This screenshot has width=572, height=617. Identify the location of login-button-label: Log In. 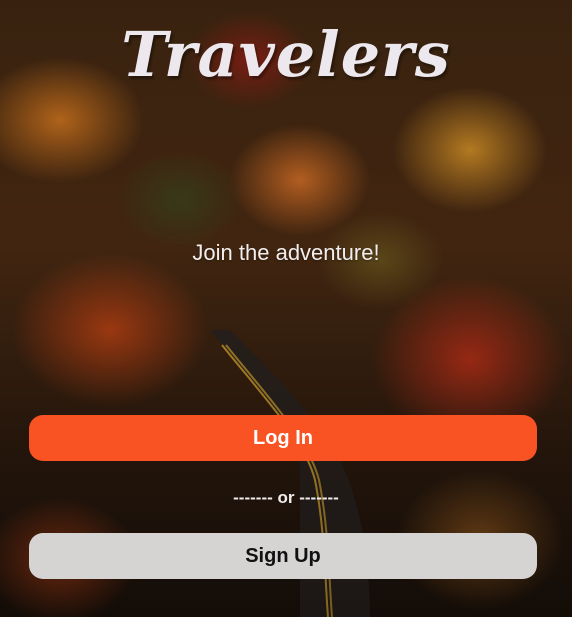
(283, 437).